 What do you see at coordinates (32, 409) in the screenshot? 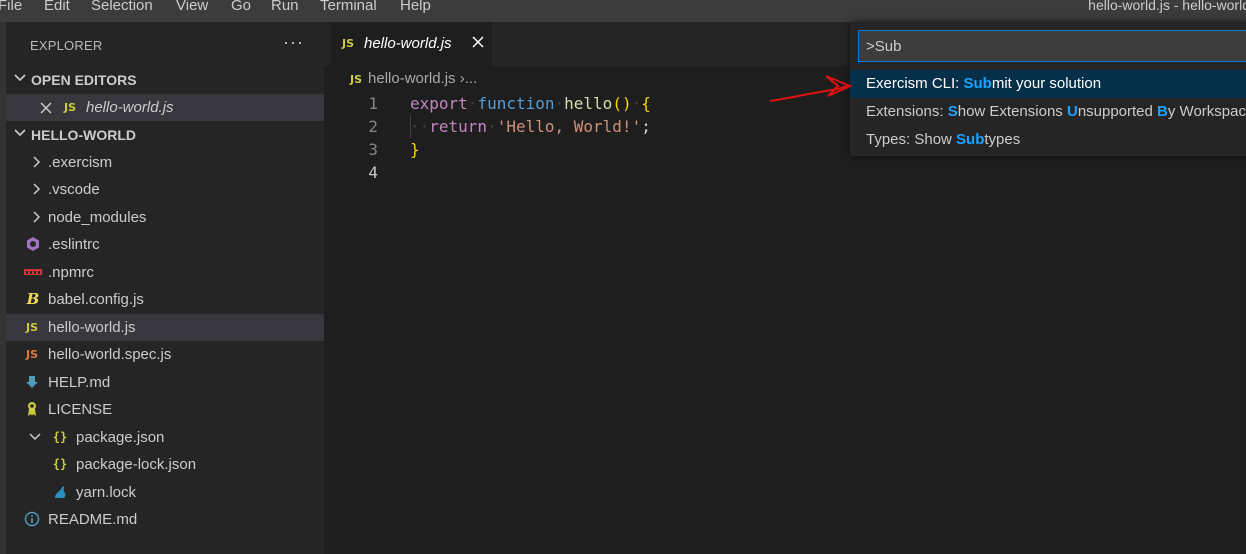
I see `license-icon` at bounding box center [32, 409].